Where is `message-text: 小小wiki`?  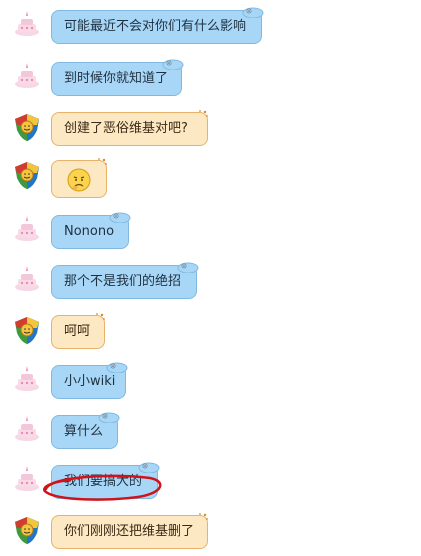 message-text: 小小wiki is located at coordinates (90, 381).